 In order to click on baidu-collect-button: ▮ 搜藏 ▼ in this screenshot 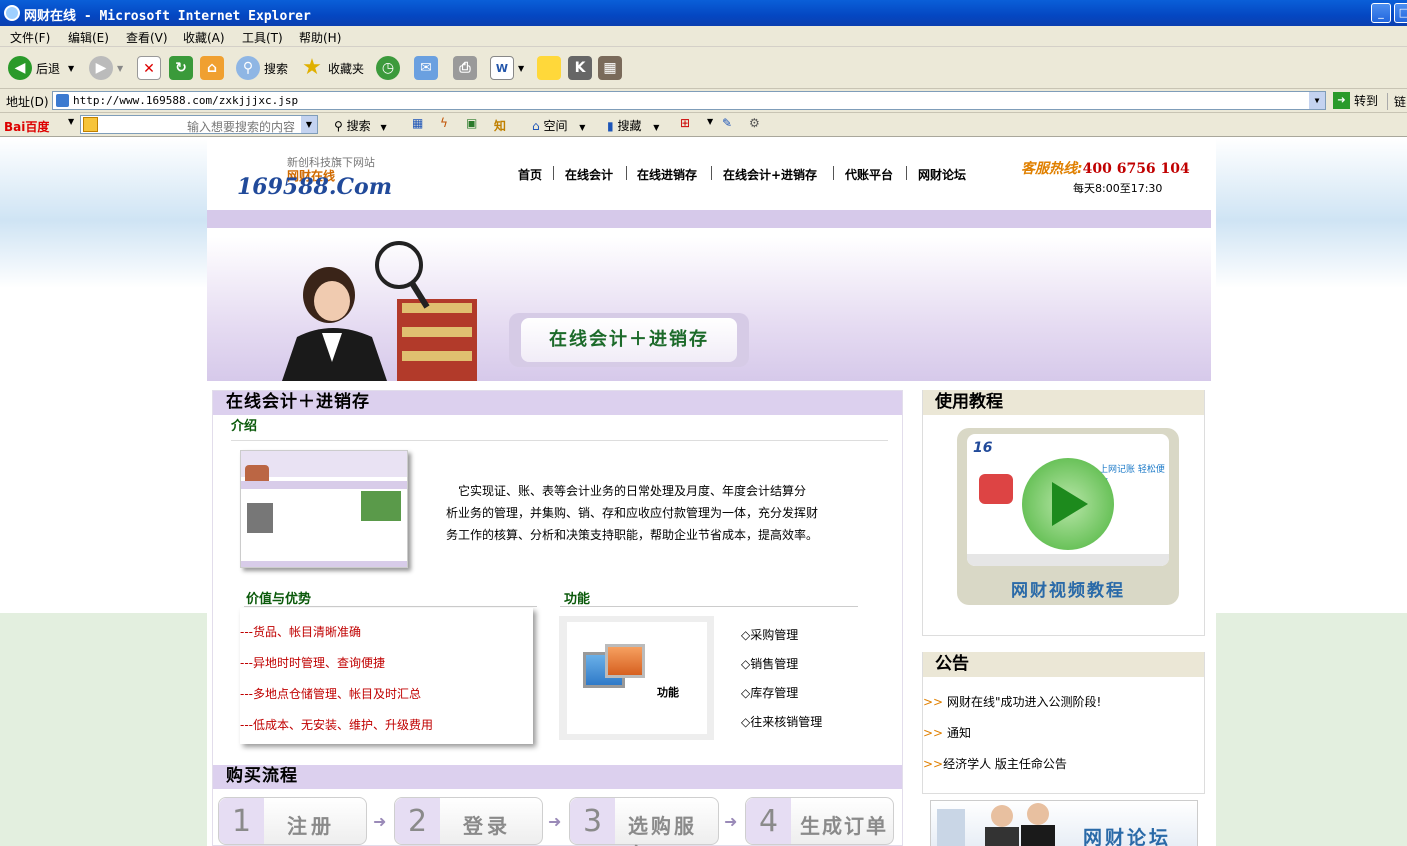, I will do `click(633, 125)`.